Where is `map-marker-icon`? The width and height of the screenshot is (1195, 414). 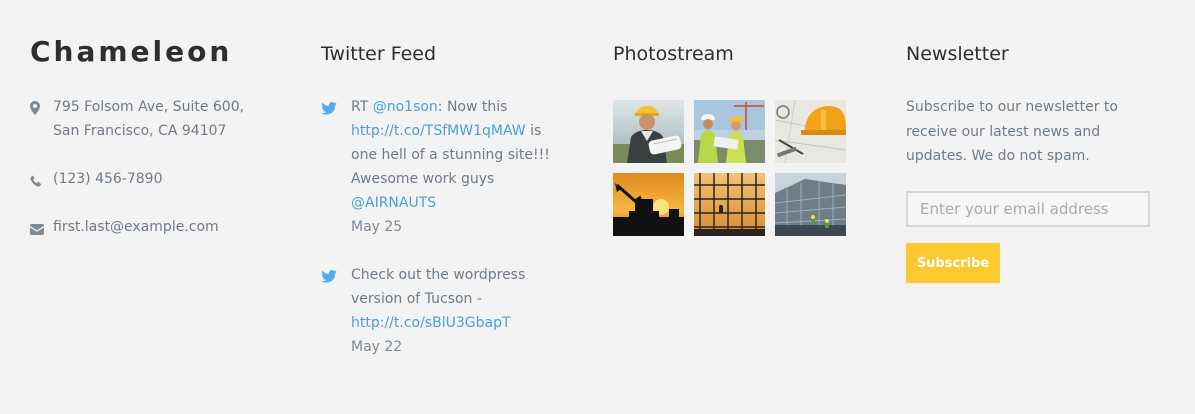
map-marker-icon is located at coordinates (37, 107).